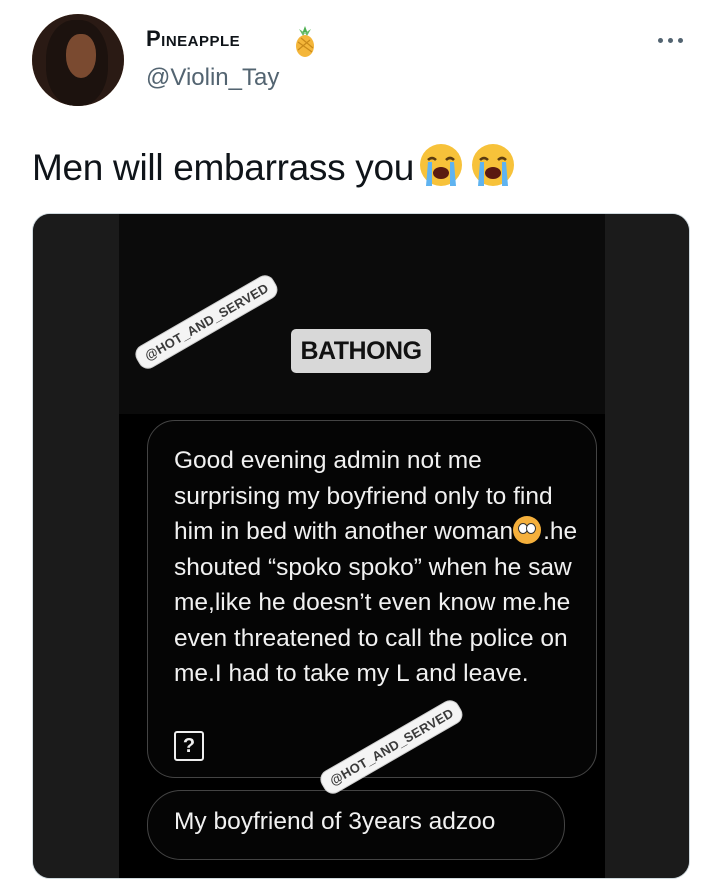 The width and height of the screenshot is (720, 882). Describe the element at coordinates (212, 78) in the screenshot. I see `user-handle: @Violin_Tay` at that location.